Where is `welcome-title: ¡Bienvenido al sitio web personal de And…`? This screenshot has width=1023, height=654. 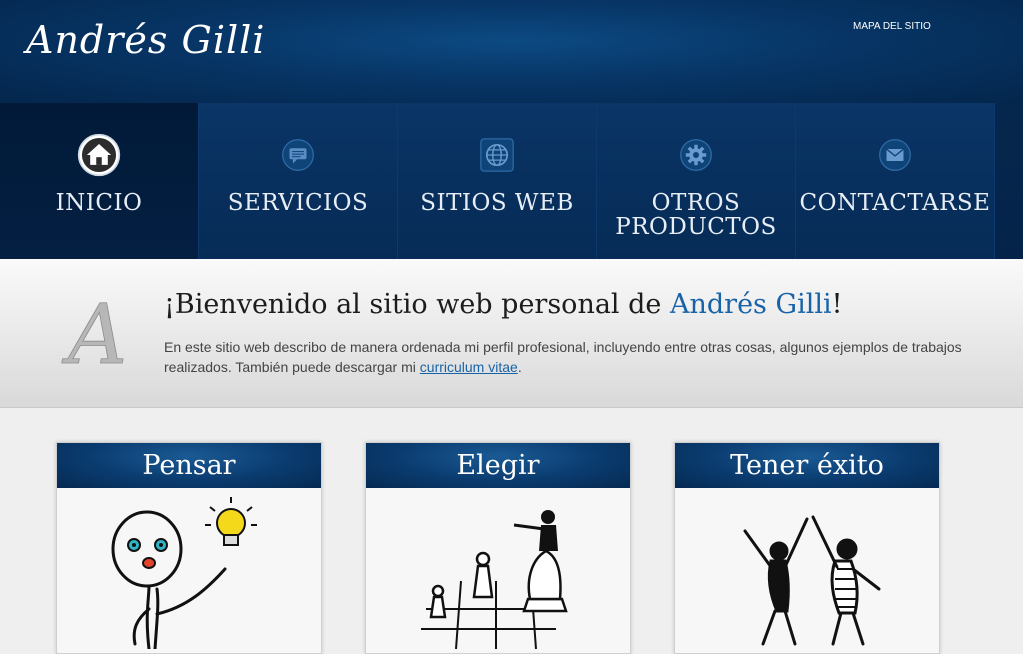
welcome-title: ¡Bienvenido al sitio web personal de And… is located at coordinates (503, 304).